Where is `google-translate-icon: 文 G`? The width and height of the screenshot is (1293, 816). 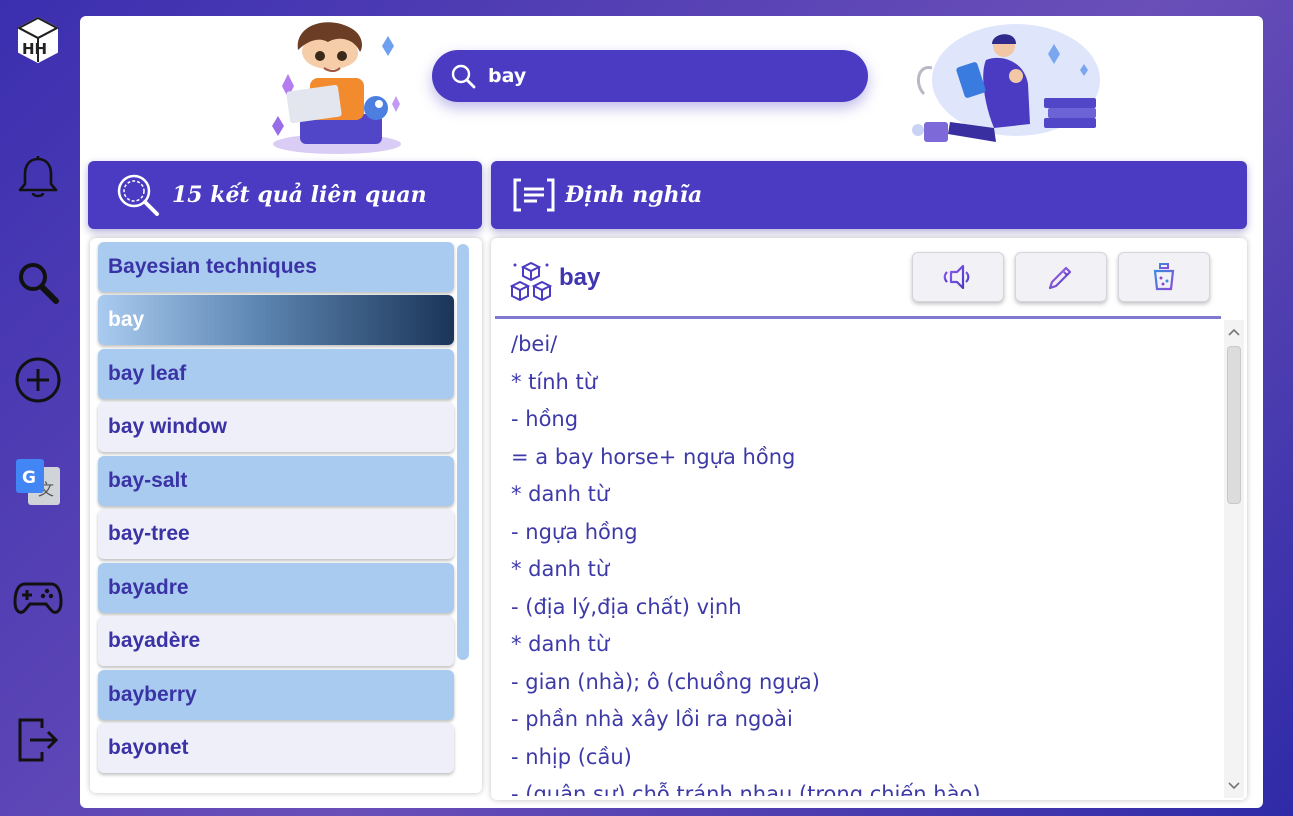
google-translate-icon: 文 G is located at coordinates (38, 482).